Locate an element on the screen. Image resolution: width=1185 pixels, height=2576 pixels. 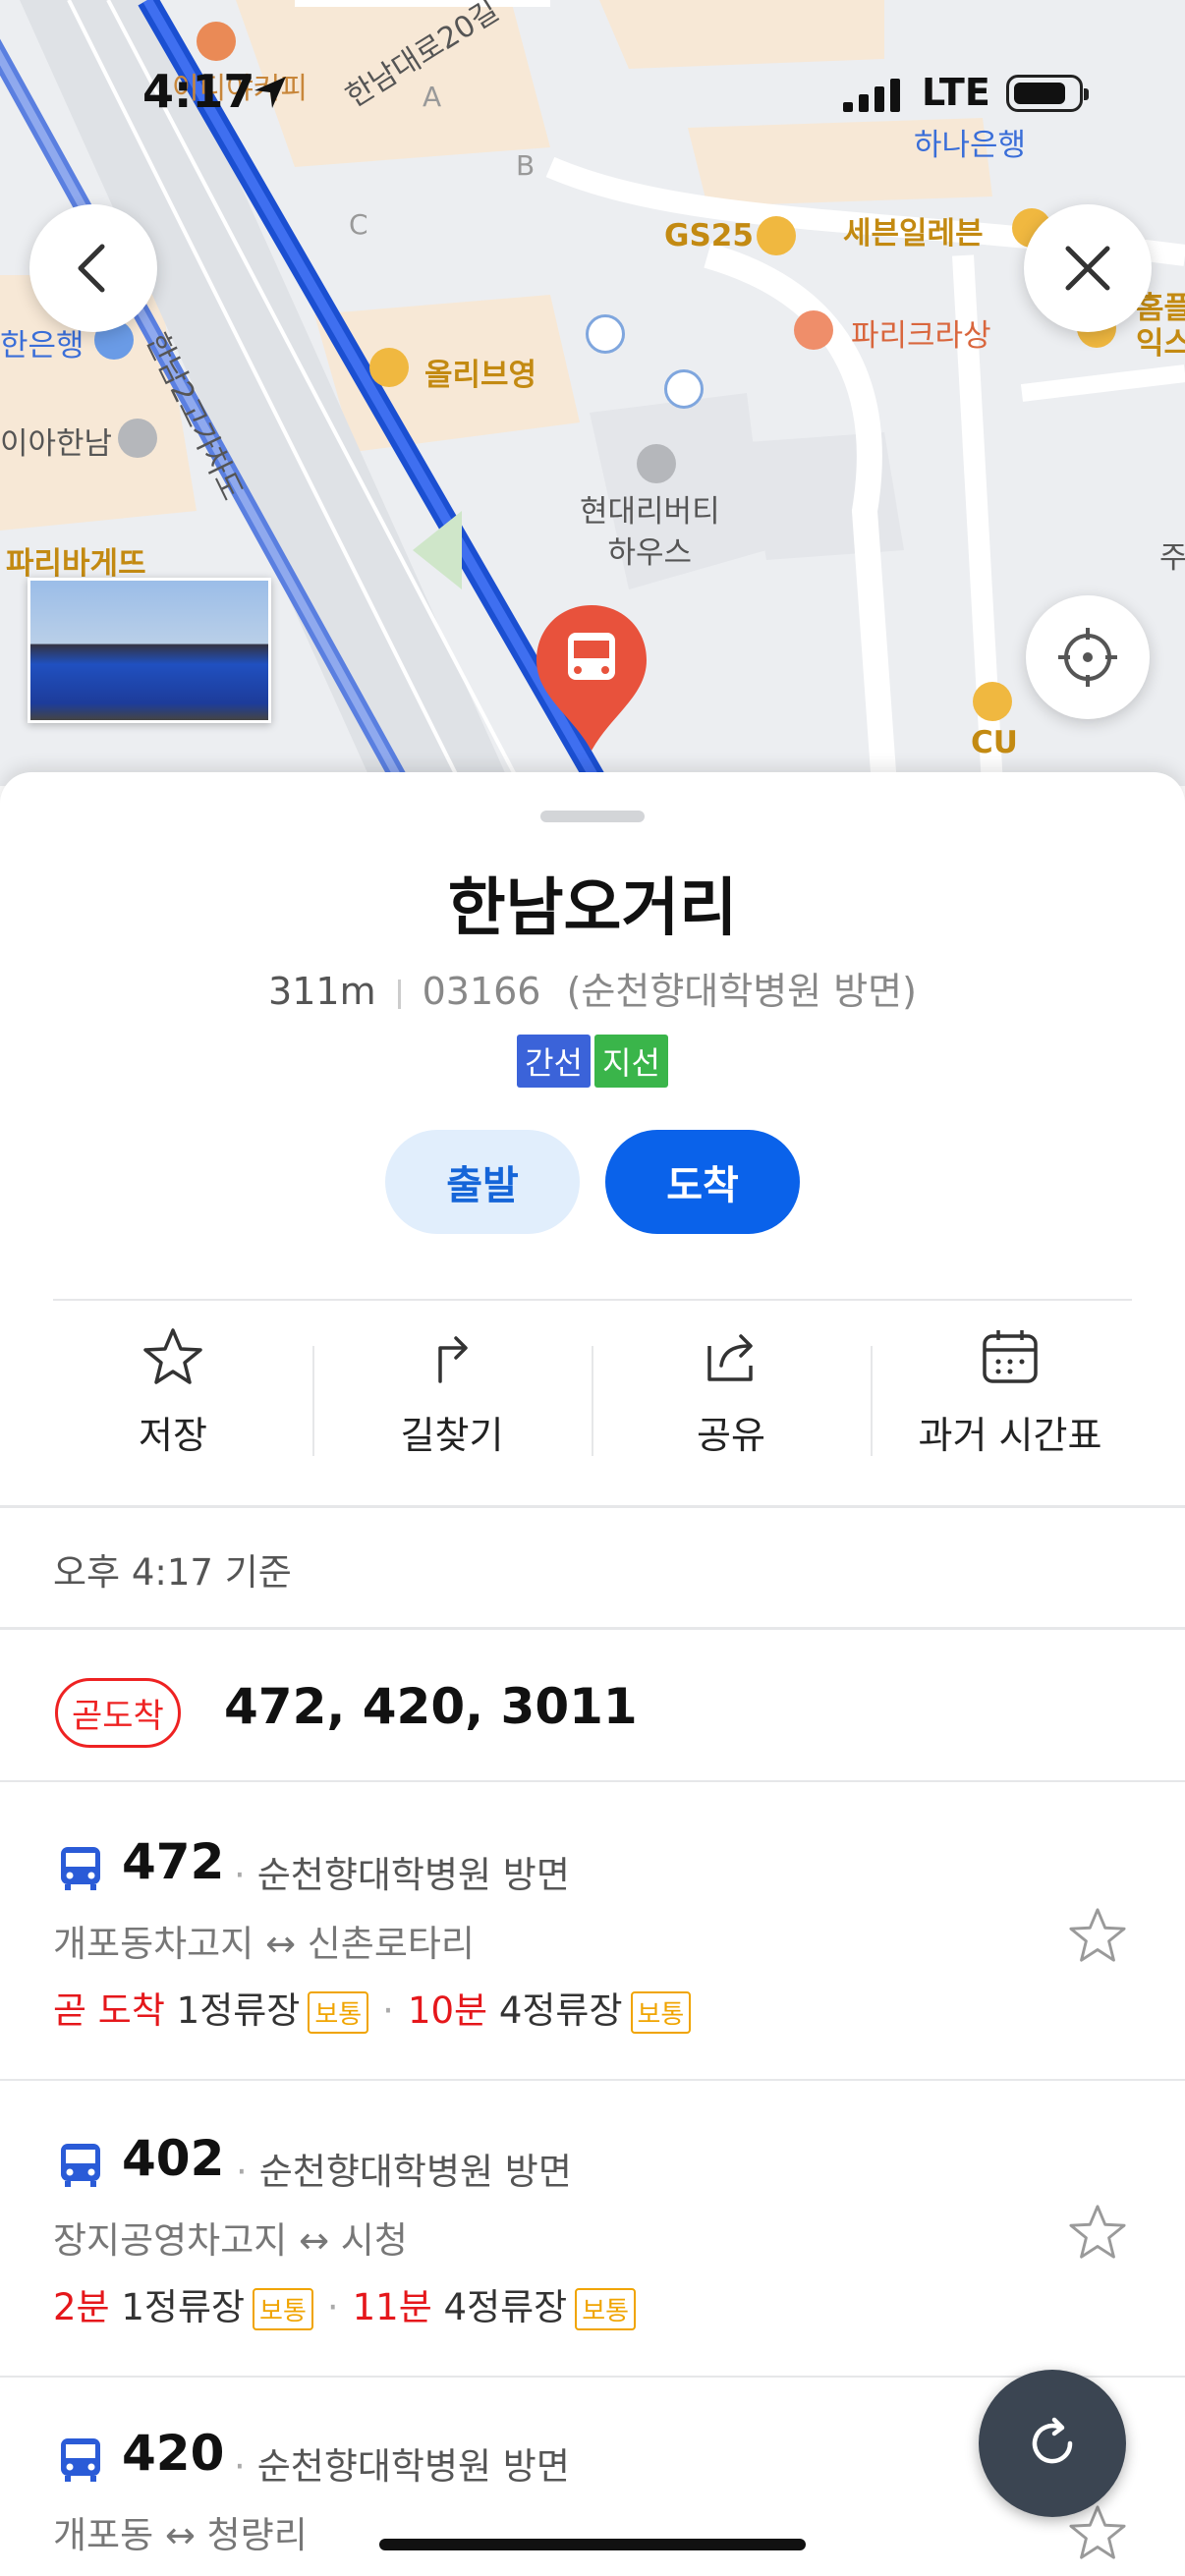
chevron-left-icon is located at coordinates (92, 268).